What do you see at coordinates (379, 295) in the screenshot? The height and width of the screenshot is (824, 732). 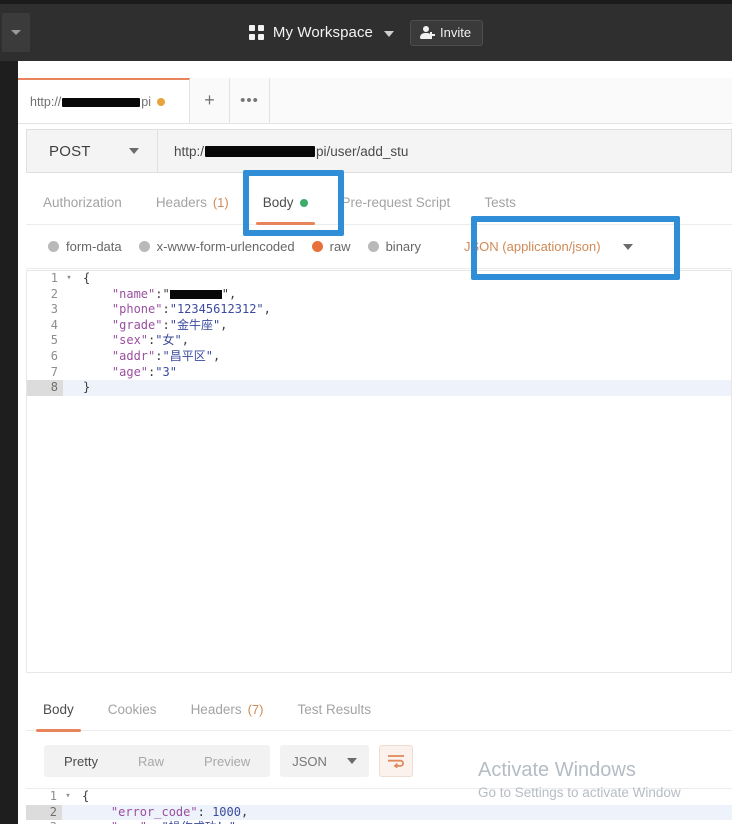 I see `code-line: 2 "name":" ",` at bounding box center [379, 295].